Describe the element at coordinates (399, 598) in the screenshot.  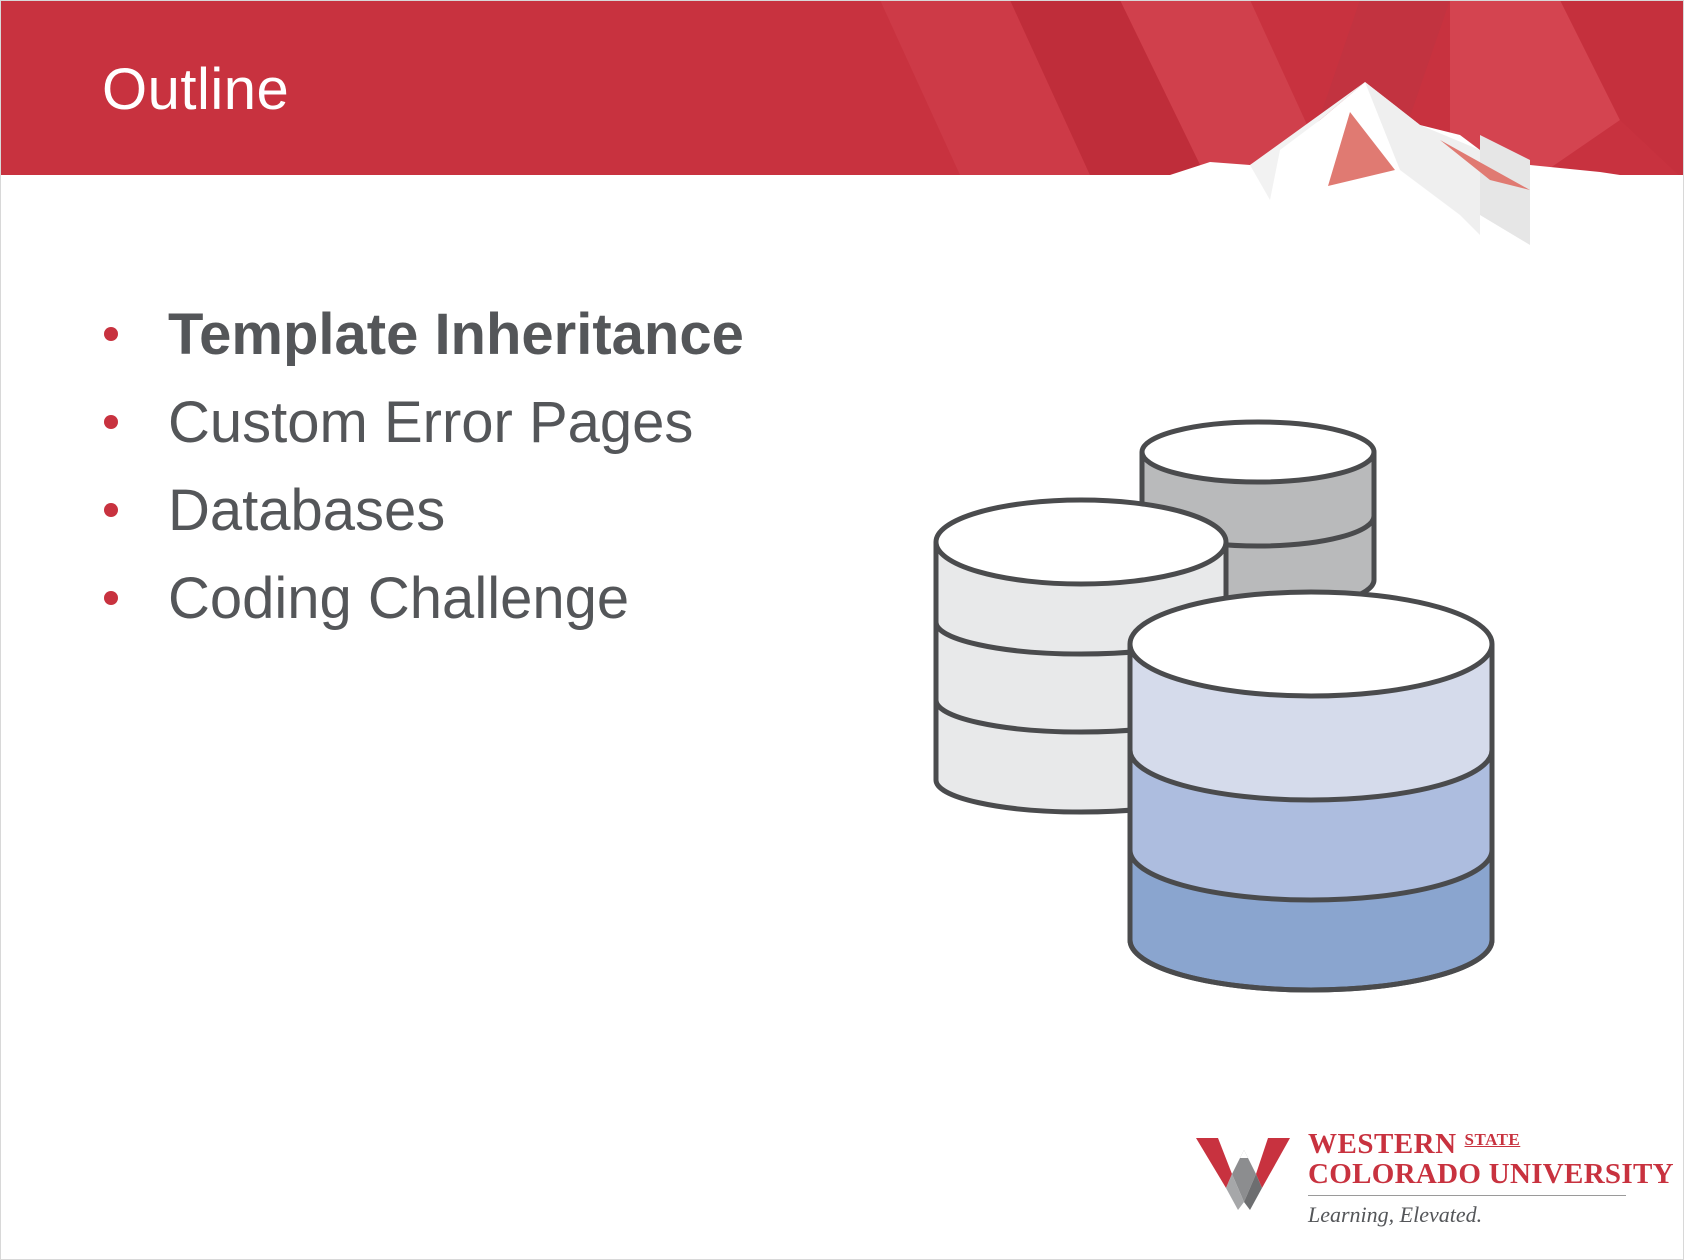
I see `bullet-label: Coding Challenge` at that location.